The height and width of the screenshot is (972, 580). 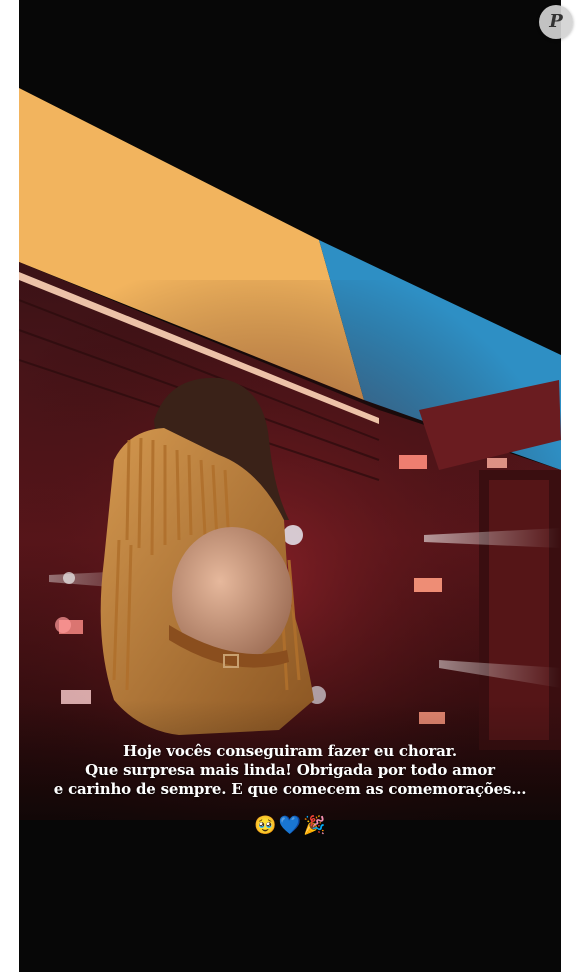 I want to click on emoji-row: 🥹 💙 🎉, so click(x=290, y=826).